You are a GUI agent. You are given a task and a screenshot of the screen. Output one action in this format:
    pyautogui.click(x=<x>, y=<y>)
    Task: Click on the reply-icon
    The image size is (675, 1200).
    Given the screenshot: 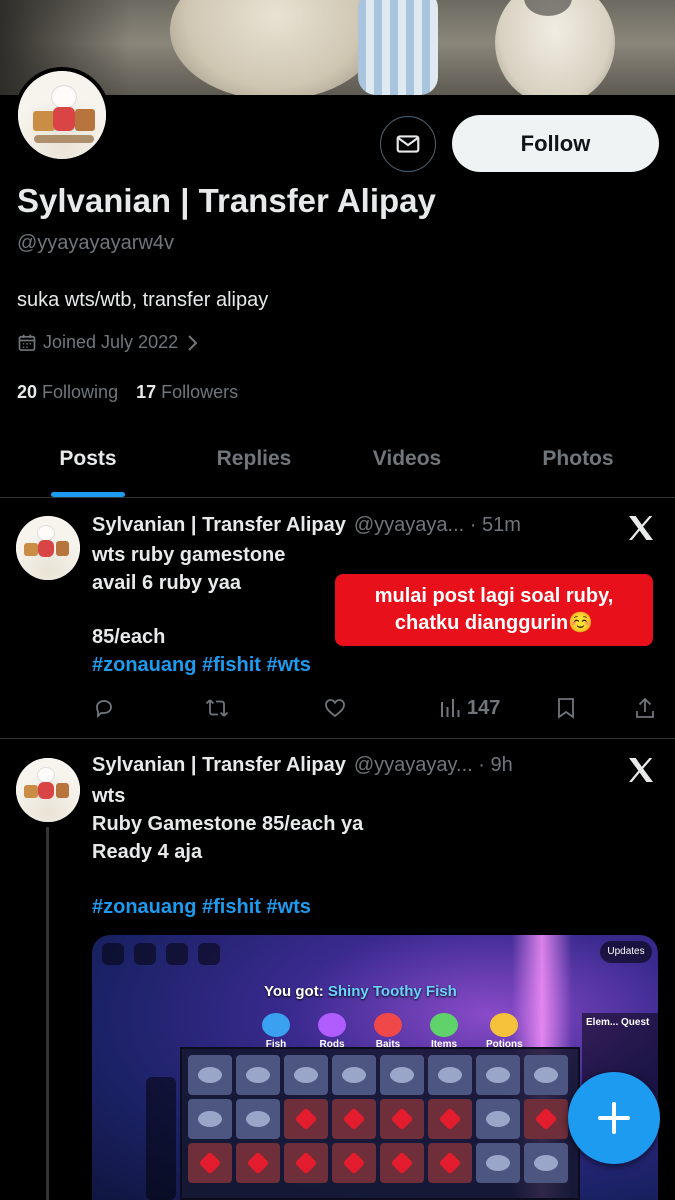 What is the action you would take?
    pyautogui.click(x=104, y=709)
    